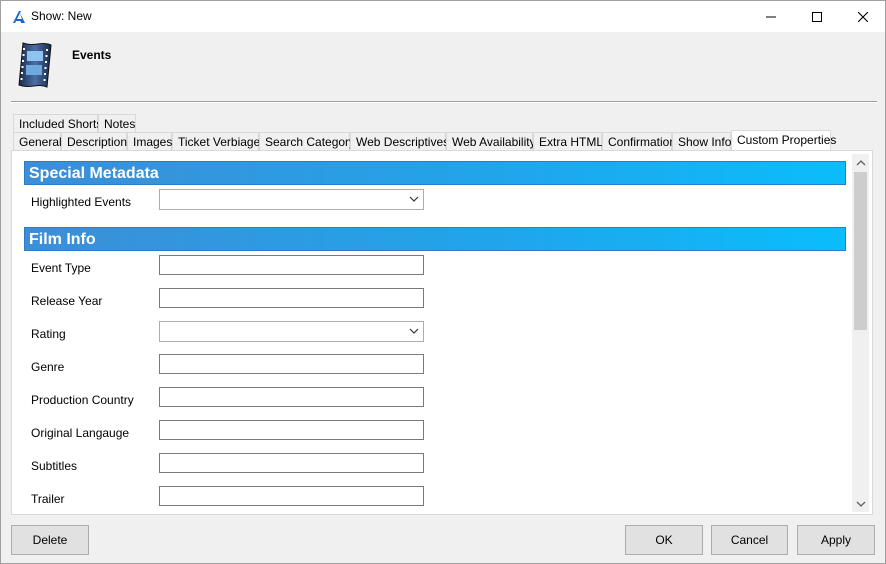 This screenshot has width=886, height=564. What do you see at coordinates (54, 466) in the screenshot?
I see `label-subtitles: Subtitles` at bounding box center [54, 466].